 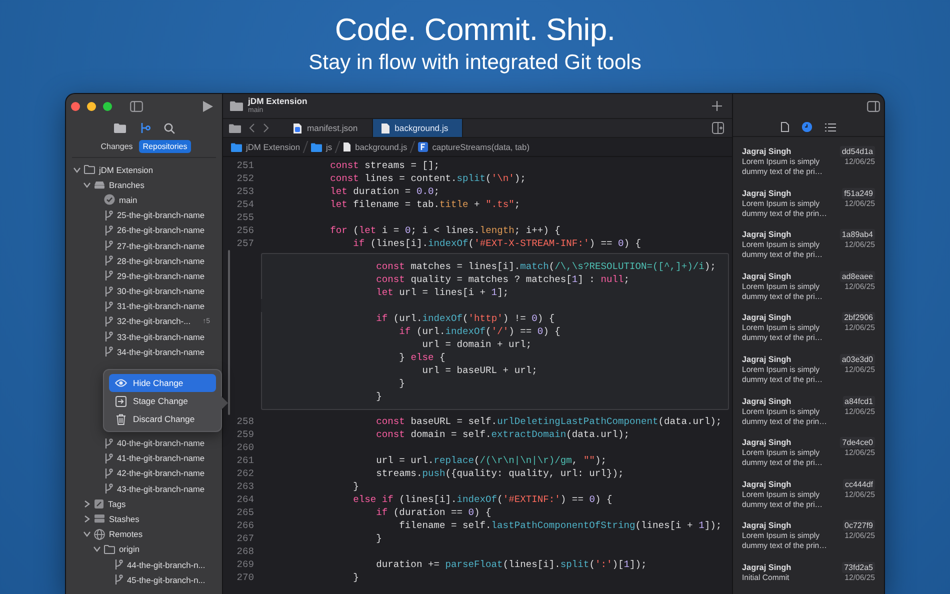 I want to click on tree-item: origin, so click(x=129, y=549).